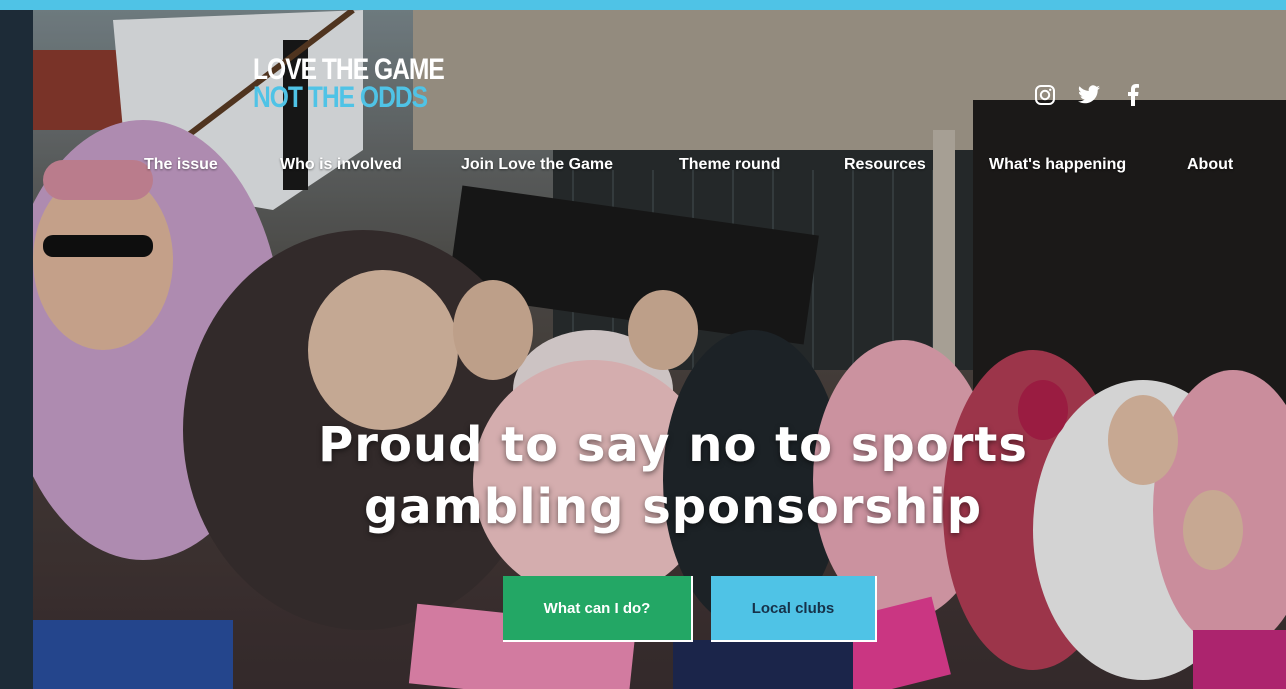 The width and height of the screenshot is (1286, 689). Describe the element at coordinates (794, 609) in the screenshot. I see `local-clubs-button: Local clubs` at that location.